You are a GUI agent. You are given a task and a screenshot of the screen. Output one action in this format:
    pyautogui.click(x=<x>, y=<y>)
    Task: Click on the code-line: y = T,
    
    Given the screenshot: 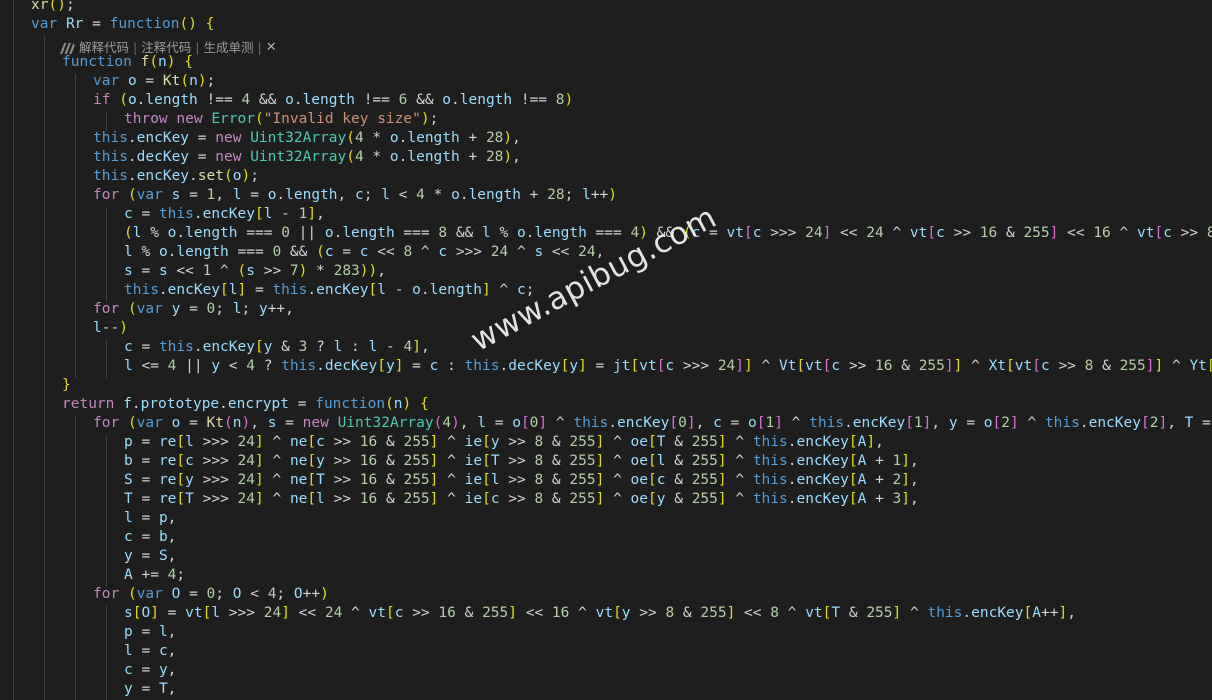 What is the action you would take?
    pyautogui.click(x=150, y=689)
    